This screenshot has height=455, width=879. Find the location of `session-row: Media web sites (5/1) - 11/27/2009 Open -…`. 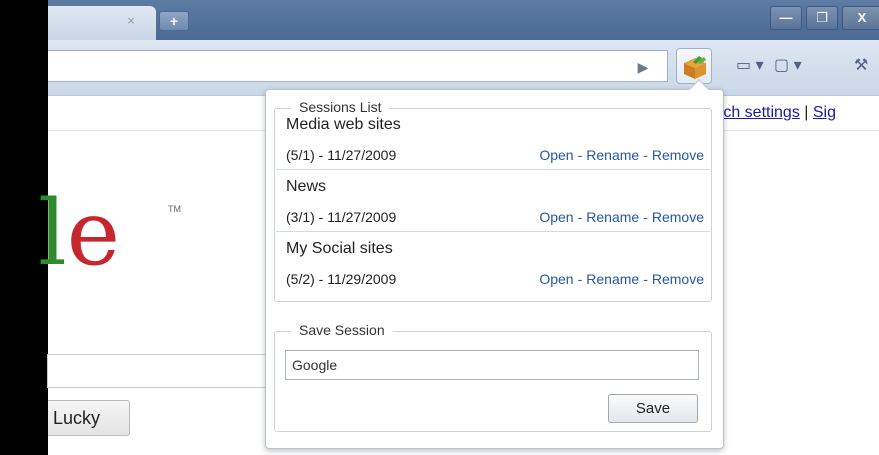

session-row: Media web sites (5/1) - 11/27/2009 Open -… is located at coordinates (493, 139).